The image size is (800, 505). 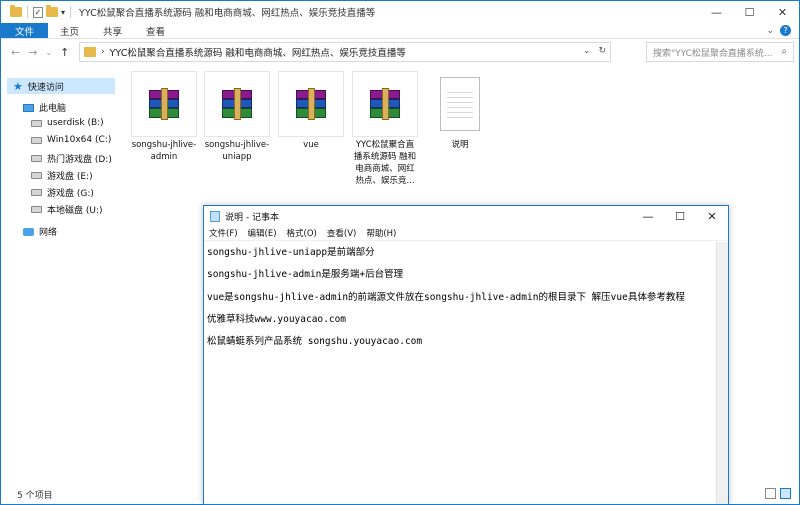 I want to click on tab-view: 查看, so click(x=155, y=30).